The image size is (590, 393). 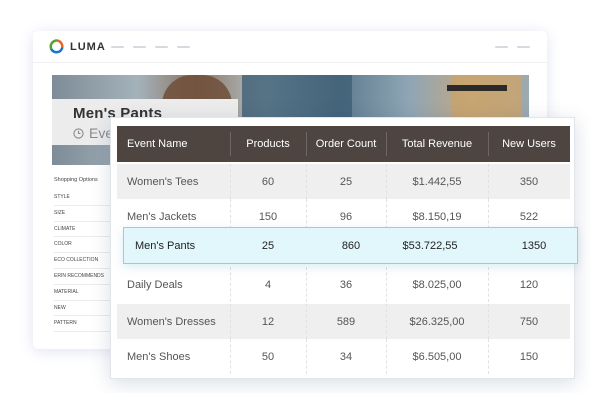 What do you see at coordinates (76, 180) in the screenshot?
I see `filters-heading: Shopping Options` at bounding box center [76, 180].